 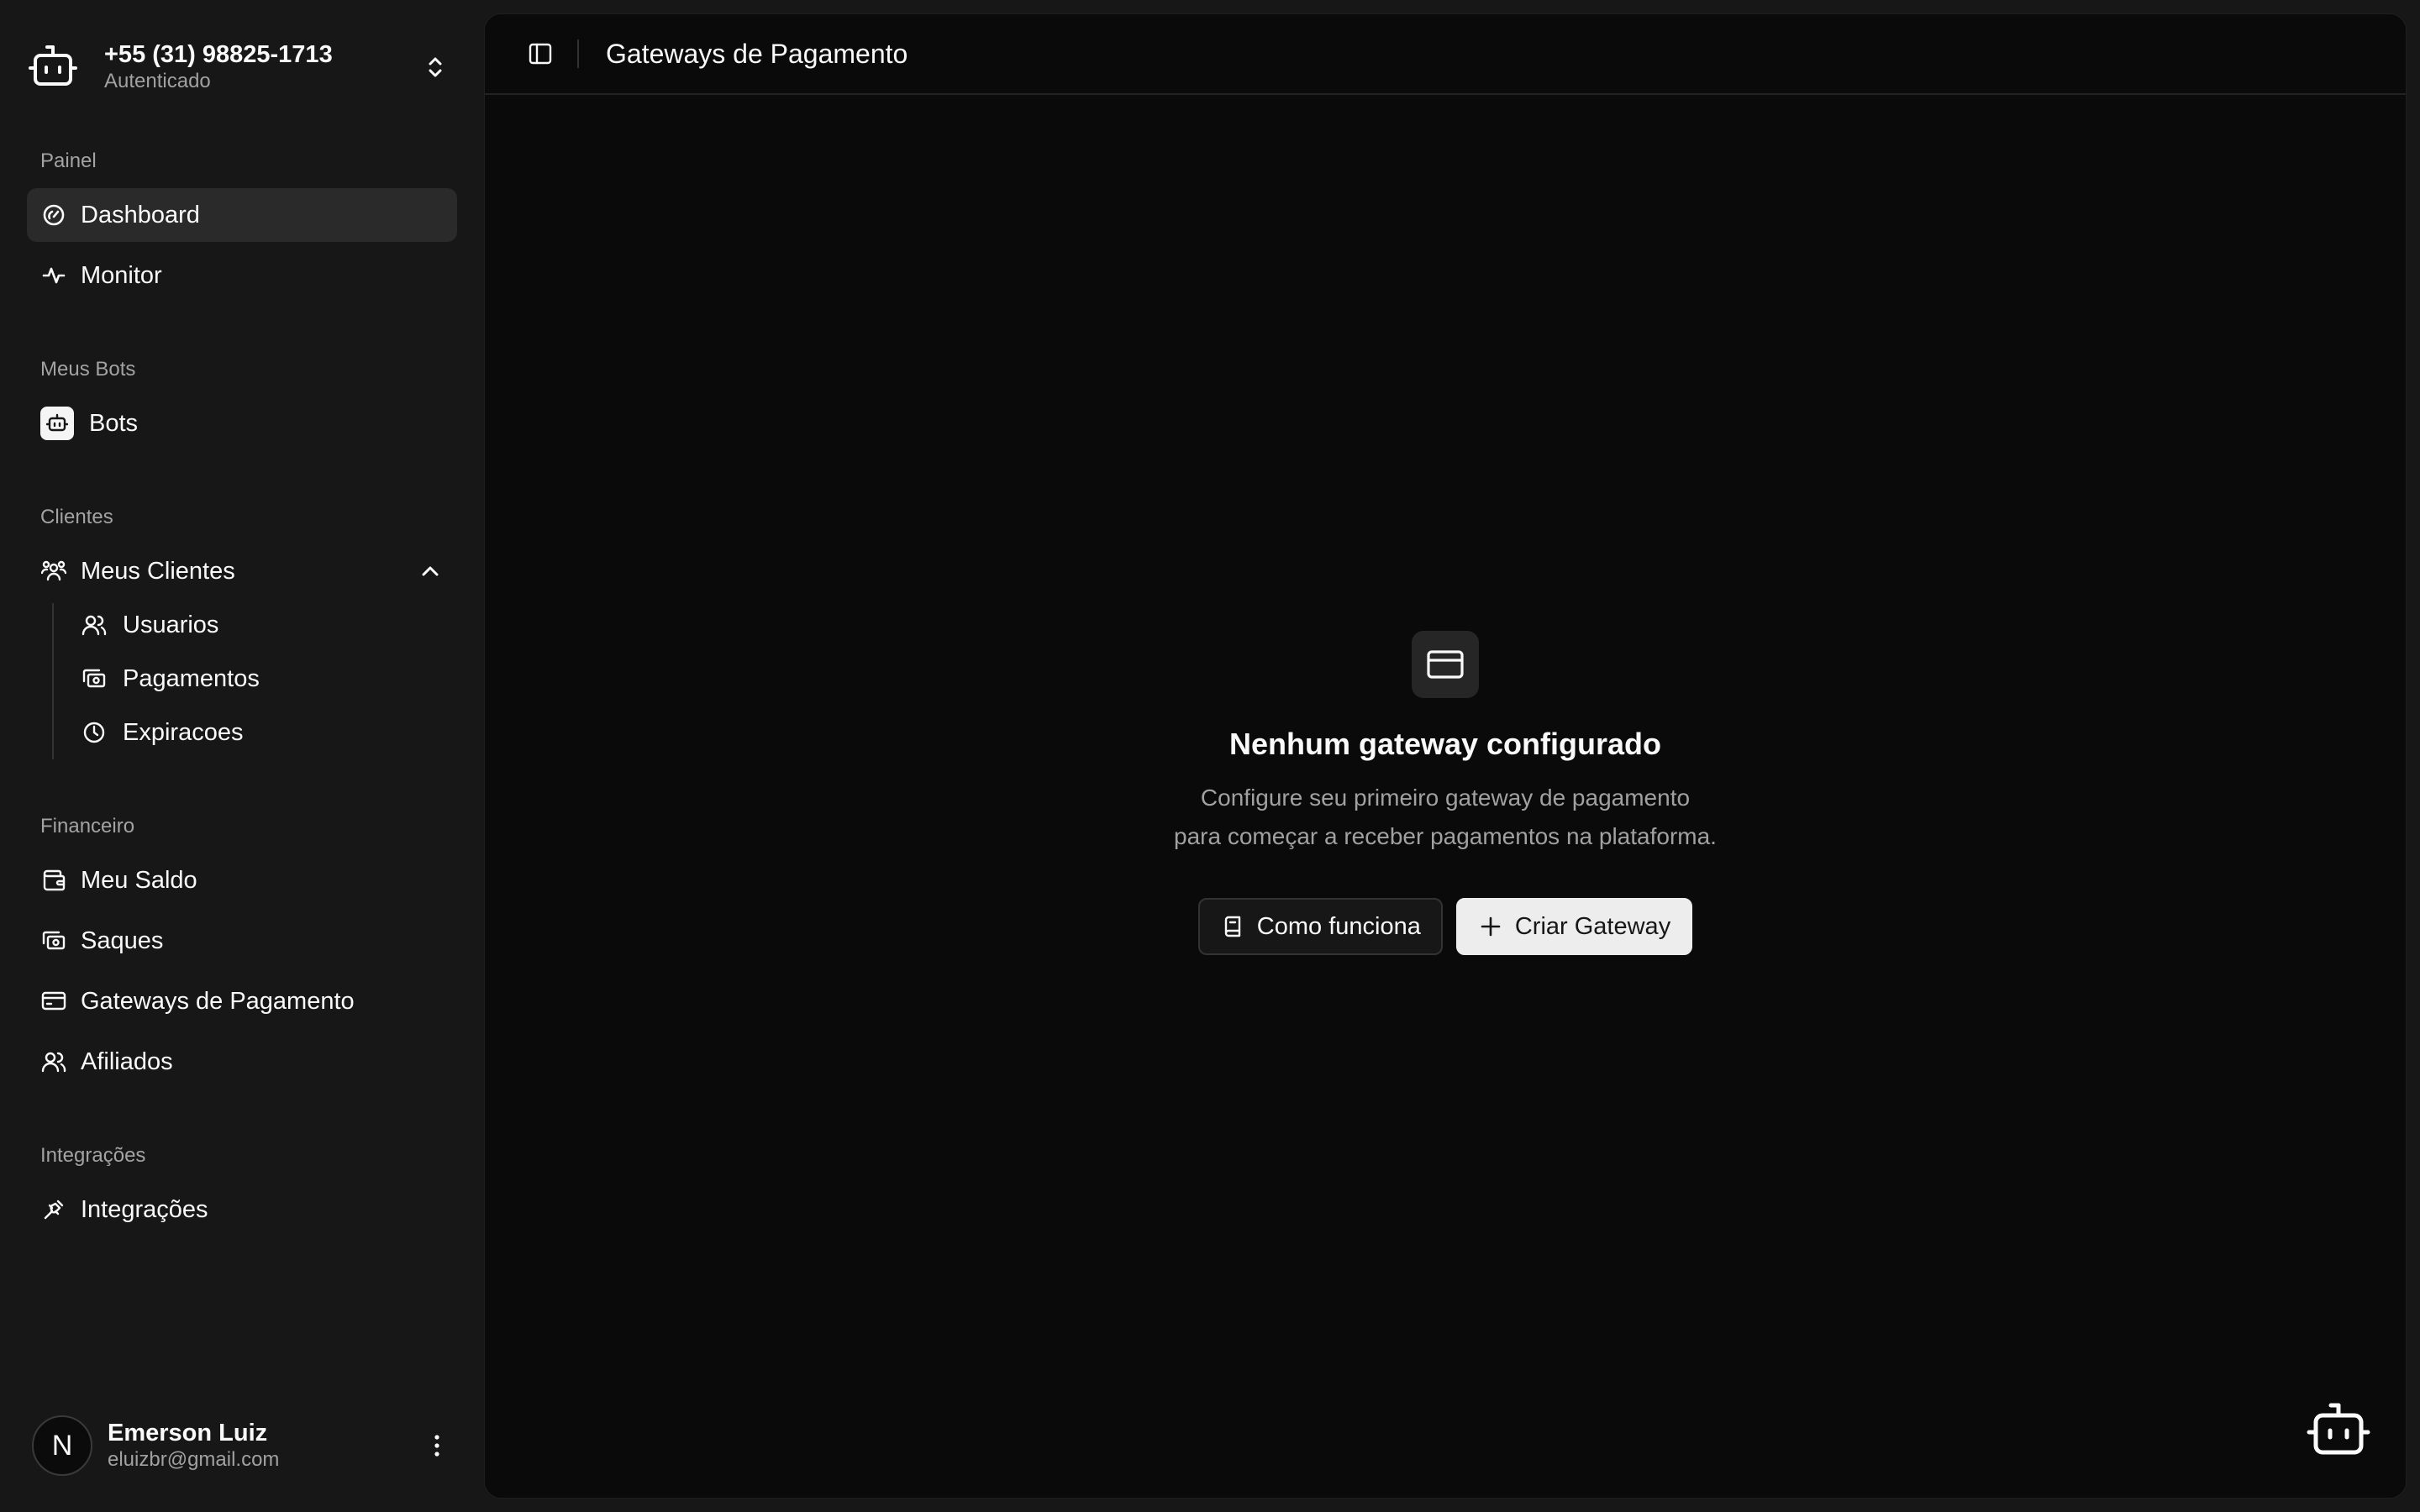 I want to click on avatar: N, so click(x=62, y=1445).